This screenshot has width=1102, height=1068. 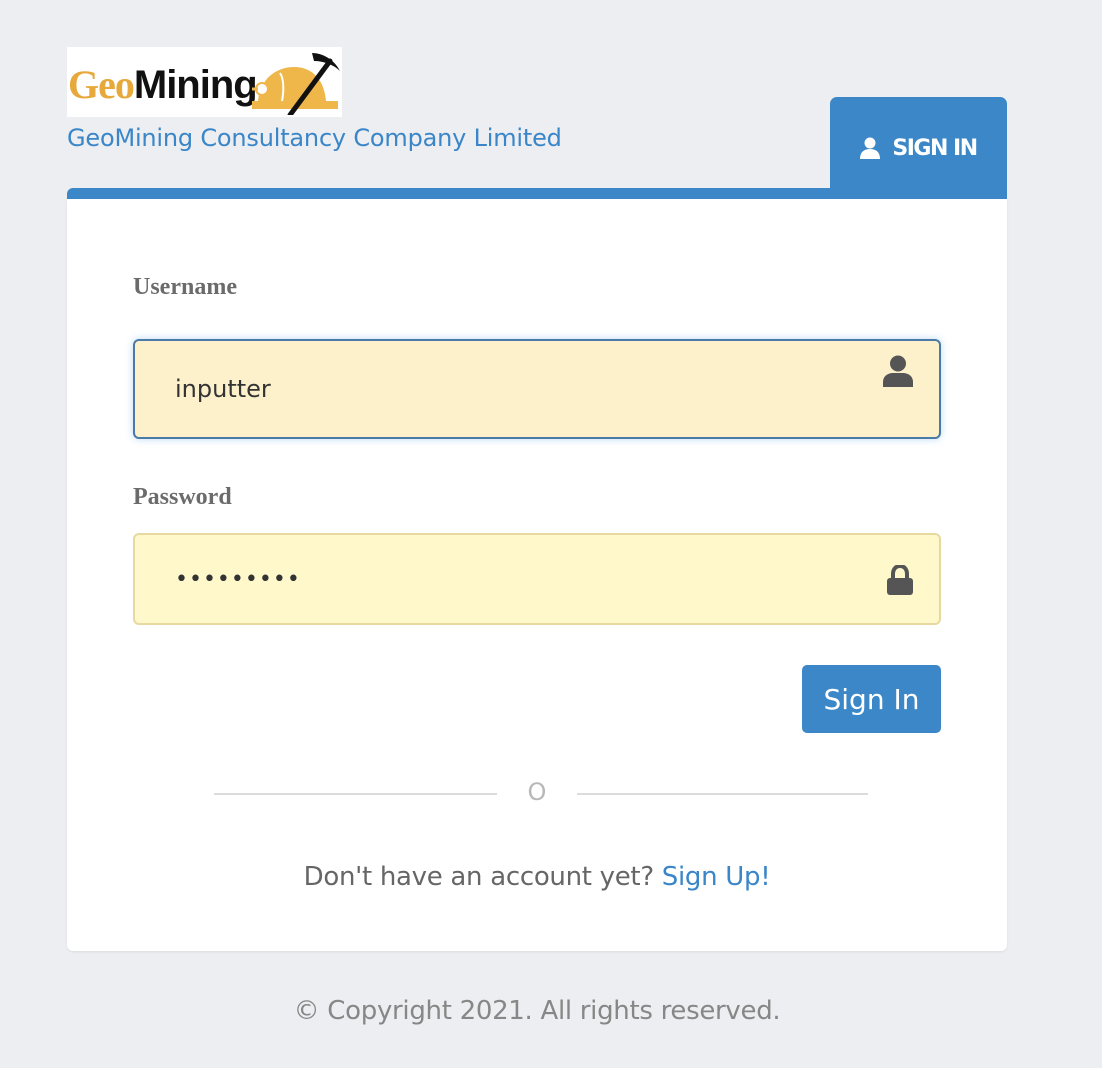 I want to click on lock-icon, so click(x=900, y=580).